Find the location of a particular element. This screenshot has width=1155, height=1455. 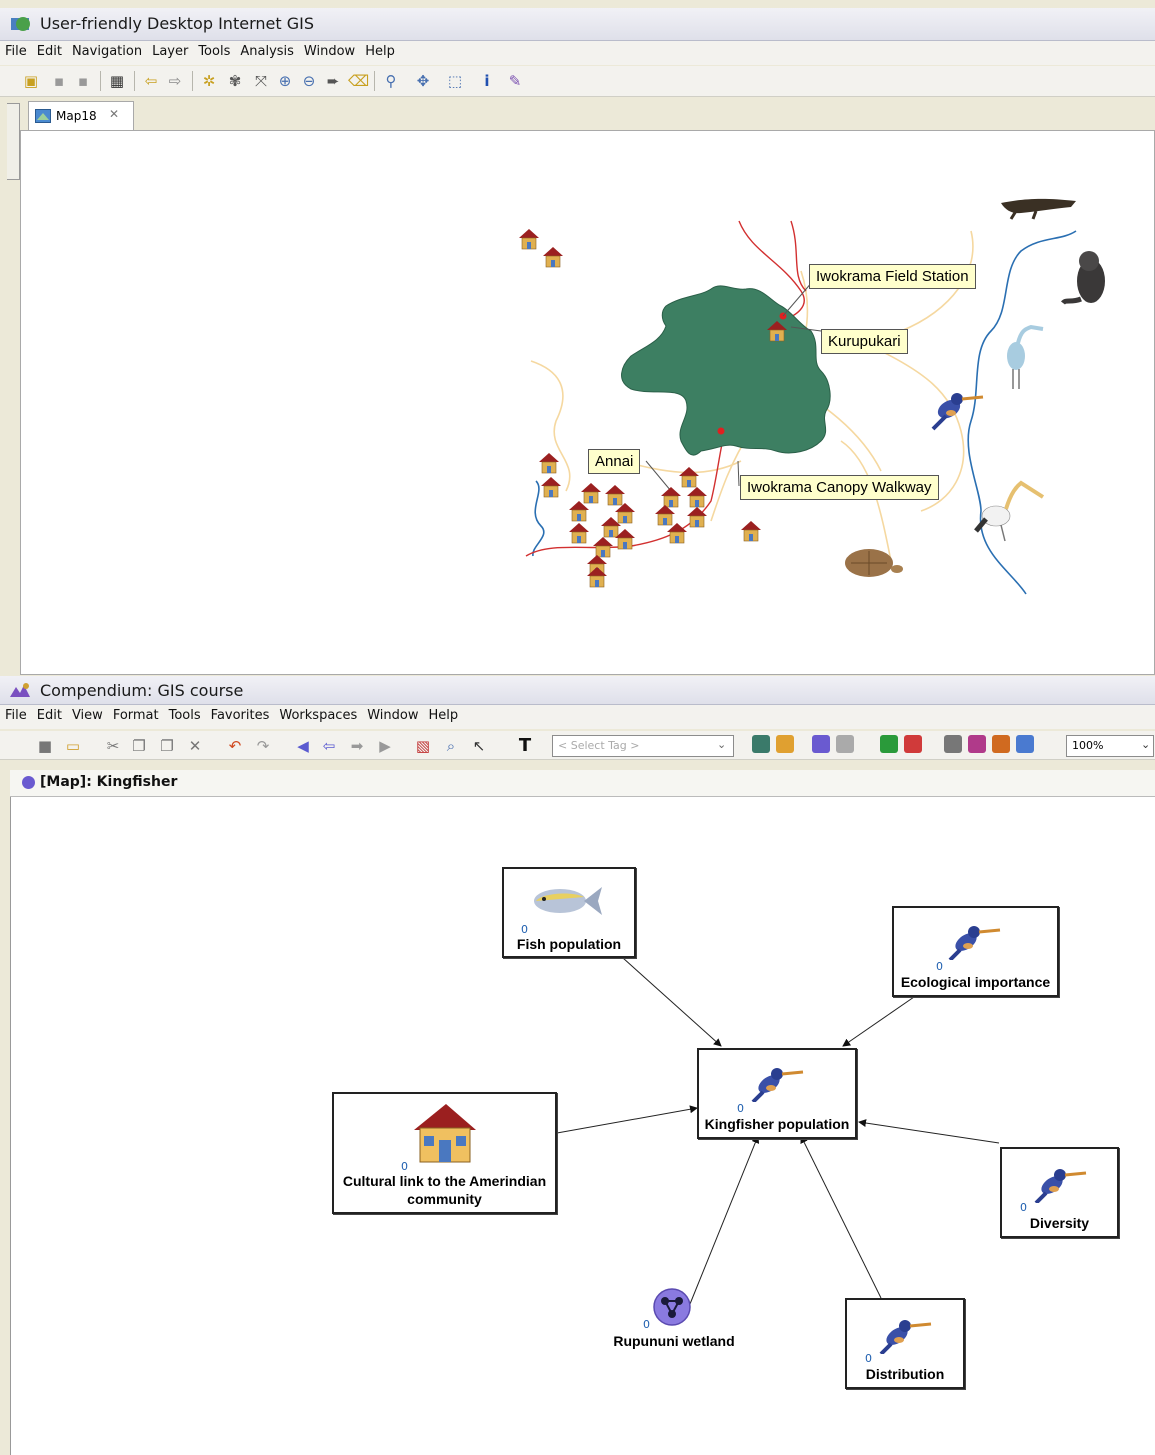

next-icon: ➨ is located at coordinates (333, 81).